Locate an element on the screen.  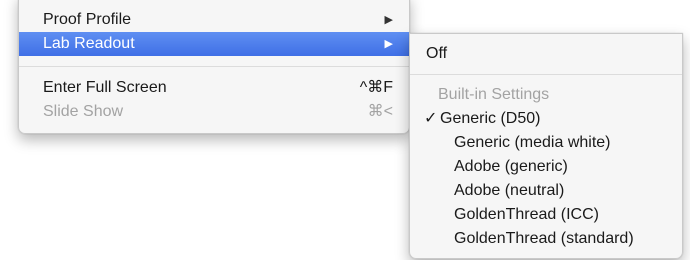
submenu-item-adobe-neutral: Adobe (neutral) is located at coordinates (546, 191).